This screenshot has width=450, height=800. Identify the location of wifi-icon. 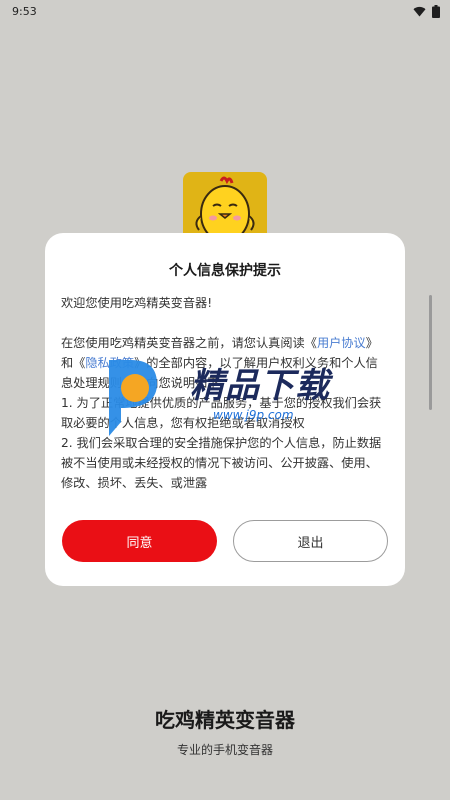
(419, 11).